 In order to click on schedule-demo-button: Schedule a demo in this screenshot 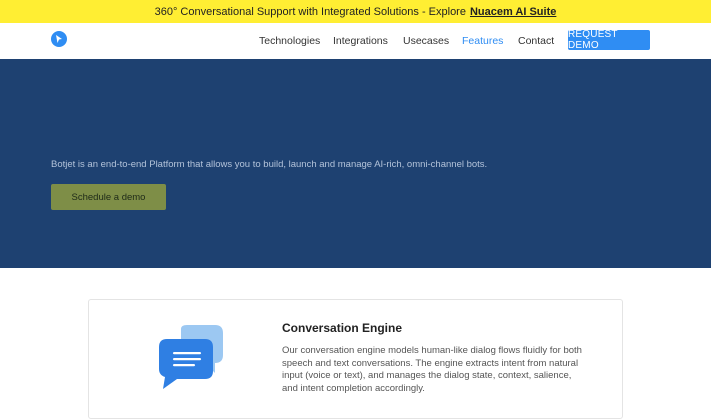, I will do `click(108, 197)`.